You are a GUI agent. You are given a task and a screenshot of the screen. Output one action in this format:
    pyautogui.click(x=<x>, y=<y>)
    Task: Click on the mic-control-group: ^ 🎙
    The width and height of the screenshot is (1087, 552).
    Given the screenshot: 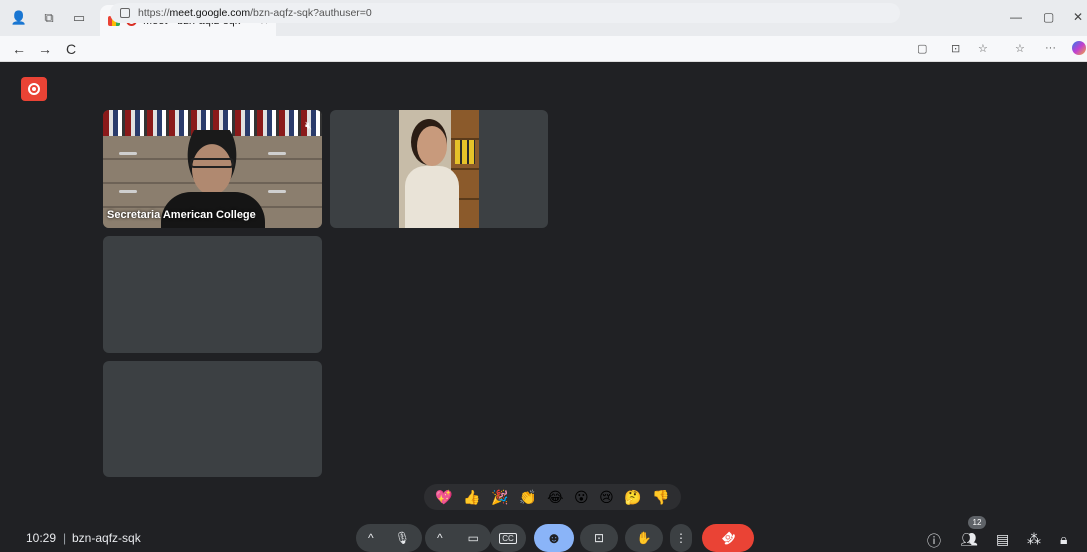 What is the action you would take?
    pyautogui.click(x=389, y=538)
    